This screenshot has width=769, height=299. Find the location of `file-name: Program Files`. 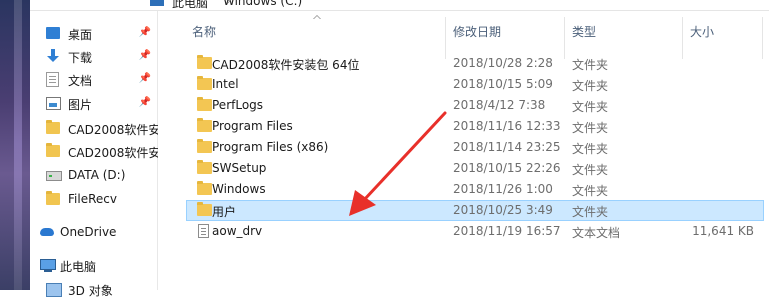

file-name: Program Files is located at coordinates (252, 126).